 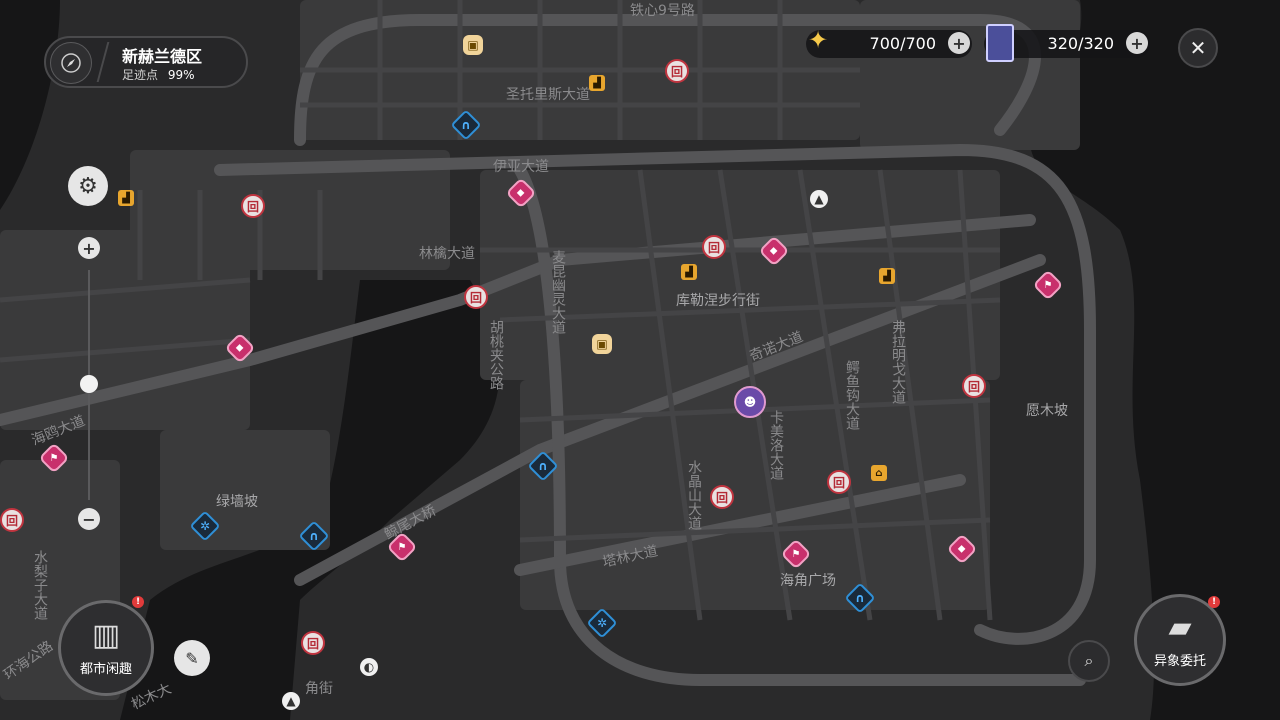 What do you see at coordinates (776, 445) in the screenshot?
I see `street-label: 卡美洛大道` at bounding box center [776, 445].